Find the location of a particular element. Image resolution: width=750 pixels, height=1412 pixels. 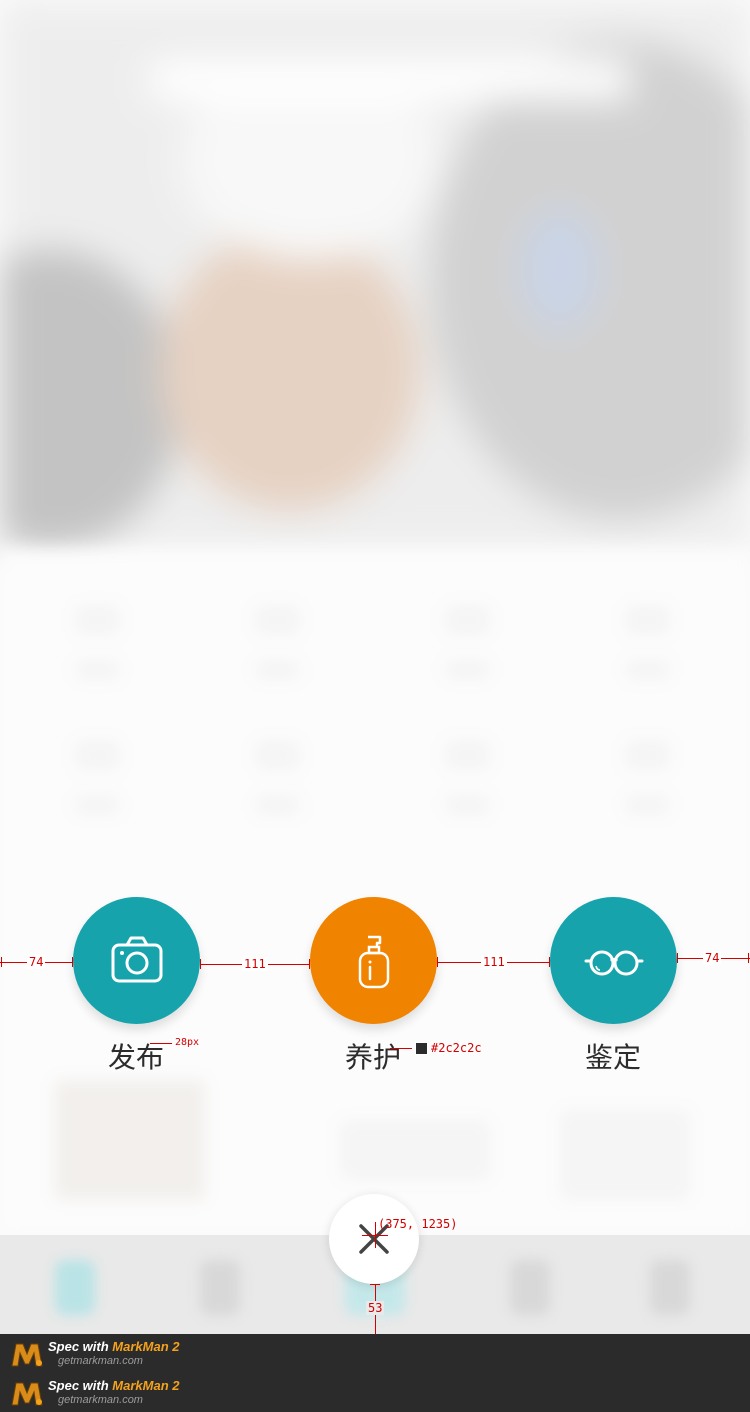

publish-button is located at coordinates (136, 960).